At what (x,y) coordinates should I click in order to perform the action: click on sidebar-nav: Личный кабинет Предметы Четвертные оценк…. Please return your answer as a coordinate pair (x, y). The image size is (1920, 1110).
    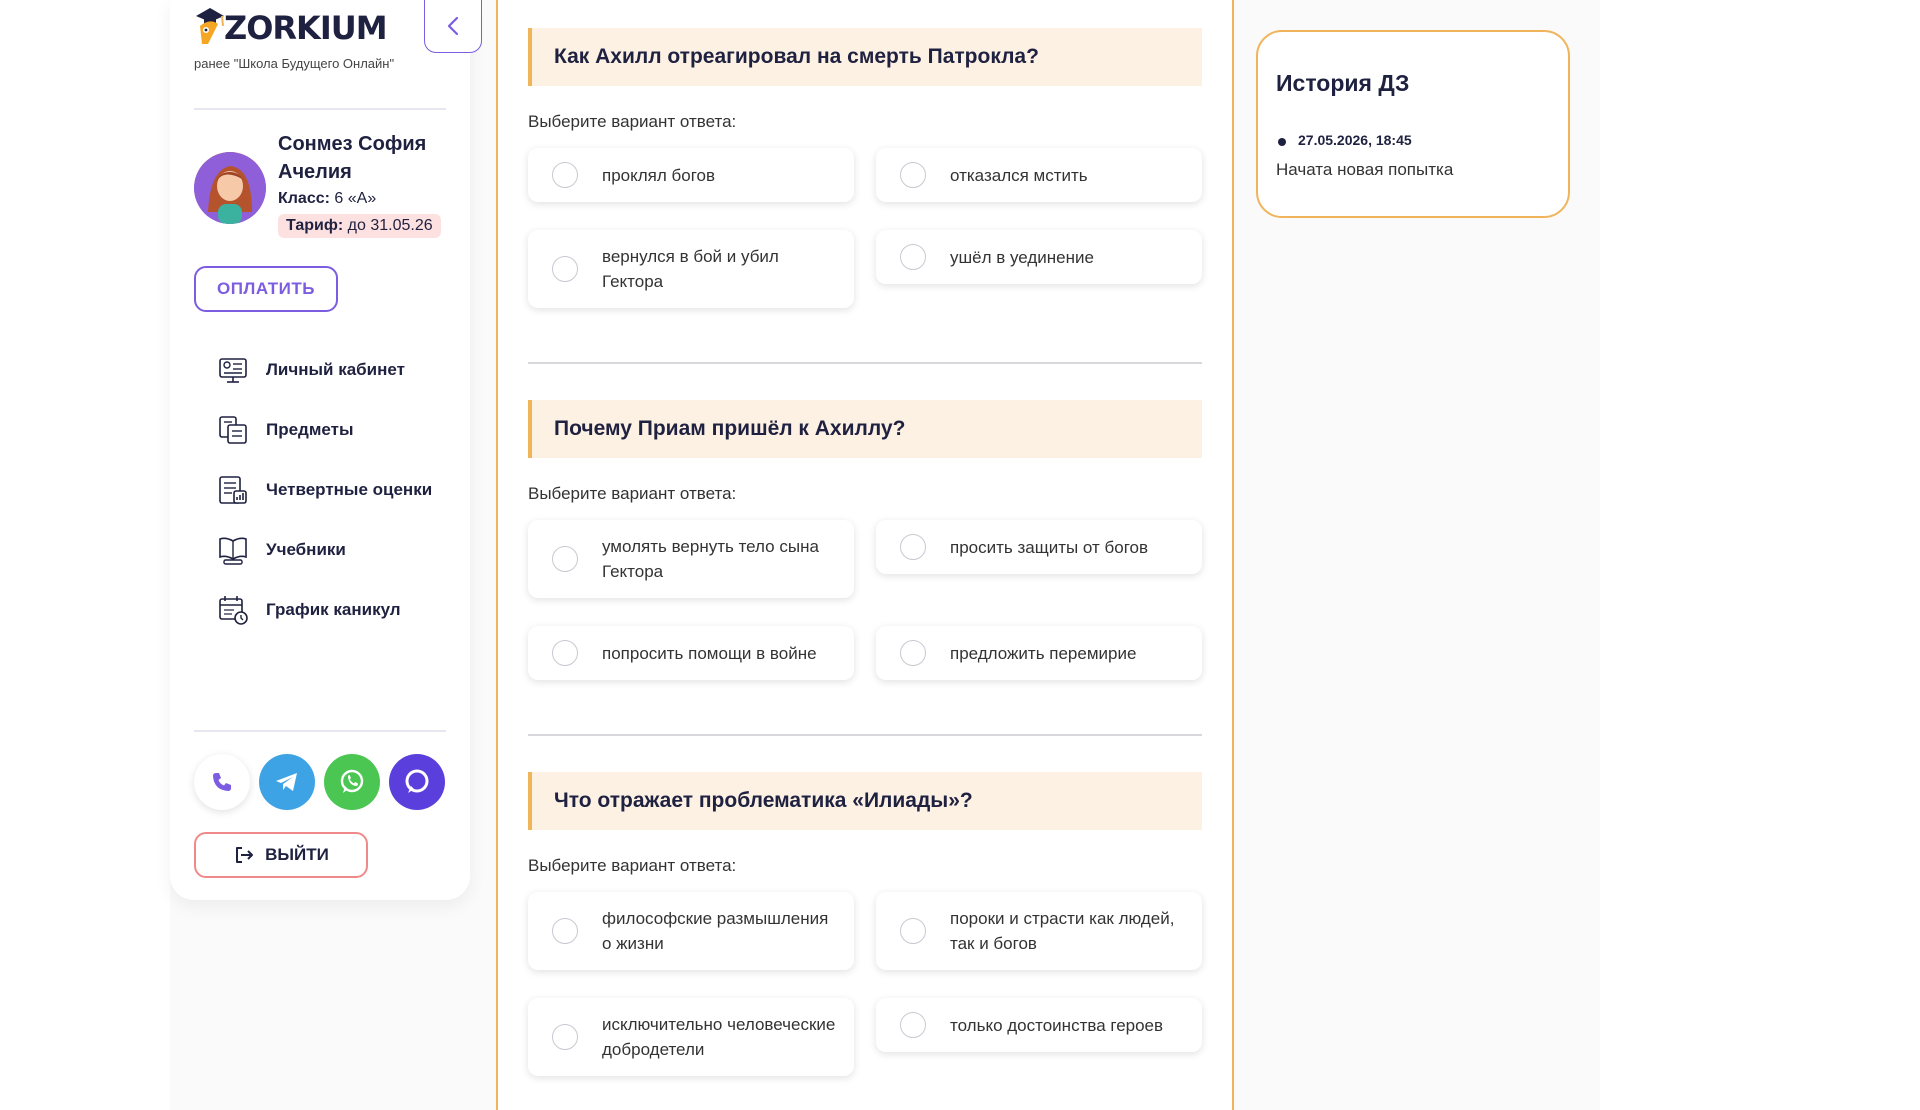
    Looking at the image, I should click on (336, 490).